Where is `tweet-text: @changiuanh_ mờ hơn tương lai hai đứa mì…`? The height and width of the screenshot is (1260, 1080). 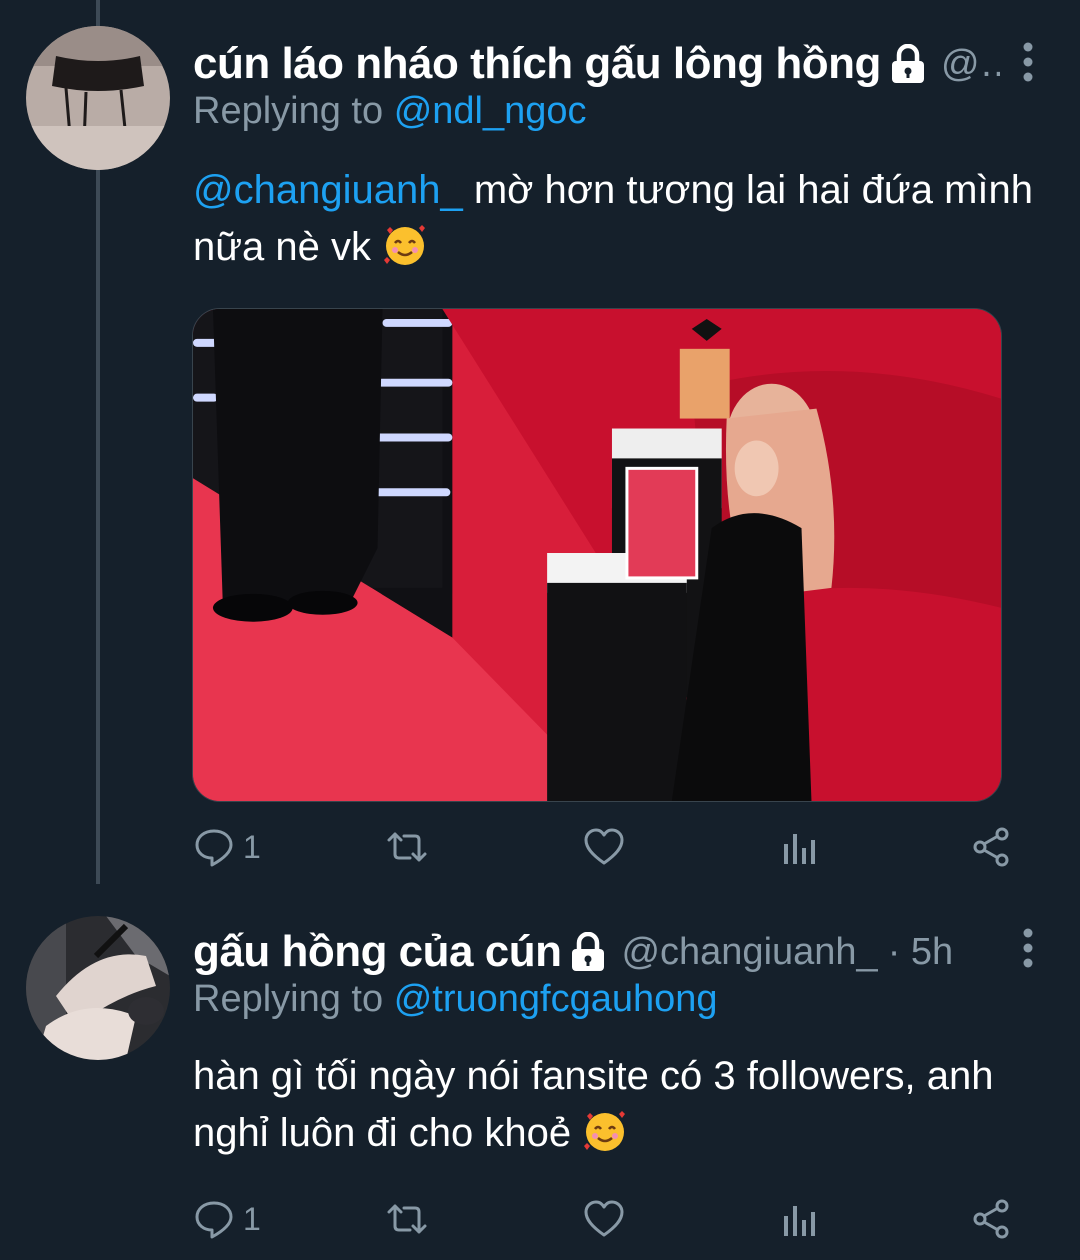
tweet-text: @changiuanh_ mờ hơn tương lai hai đứa mì… is located at coordinates (613, 219).